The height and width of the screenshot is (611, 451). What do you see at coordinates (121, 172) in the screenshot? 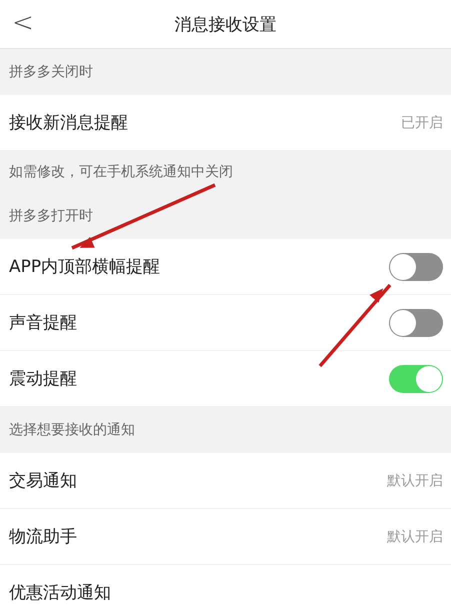
I see `section-note: 如需修改，可在手机系统通知中关闭` at bounding box center [121, 172].